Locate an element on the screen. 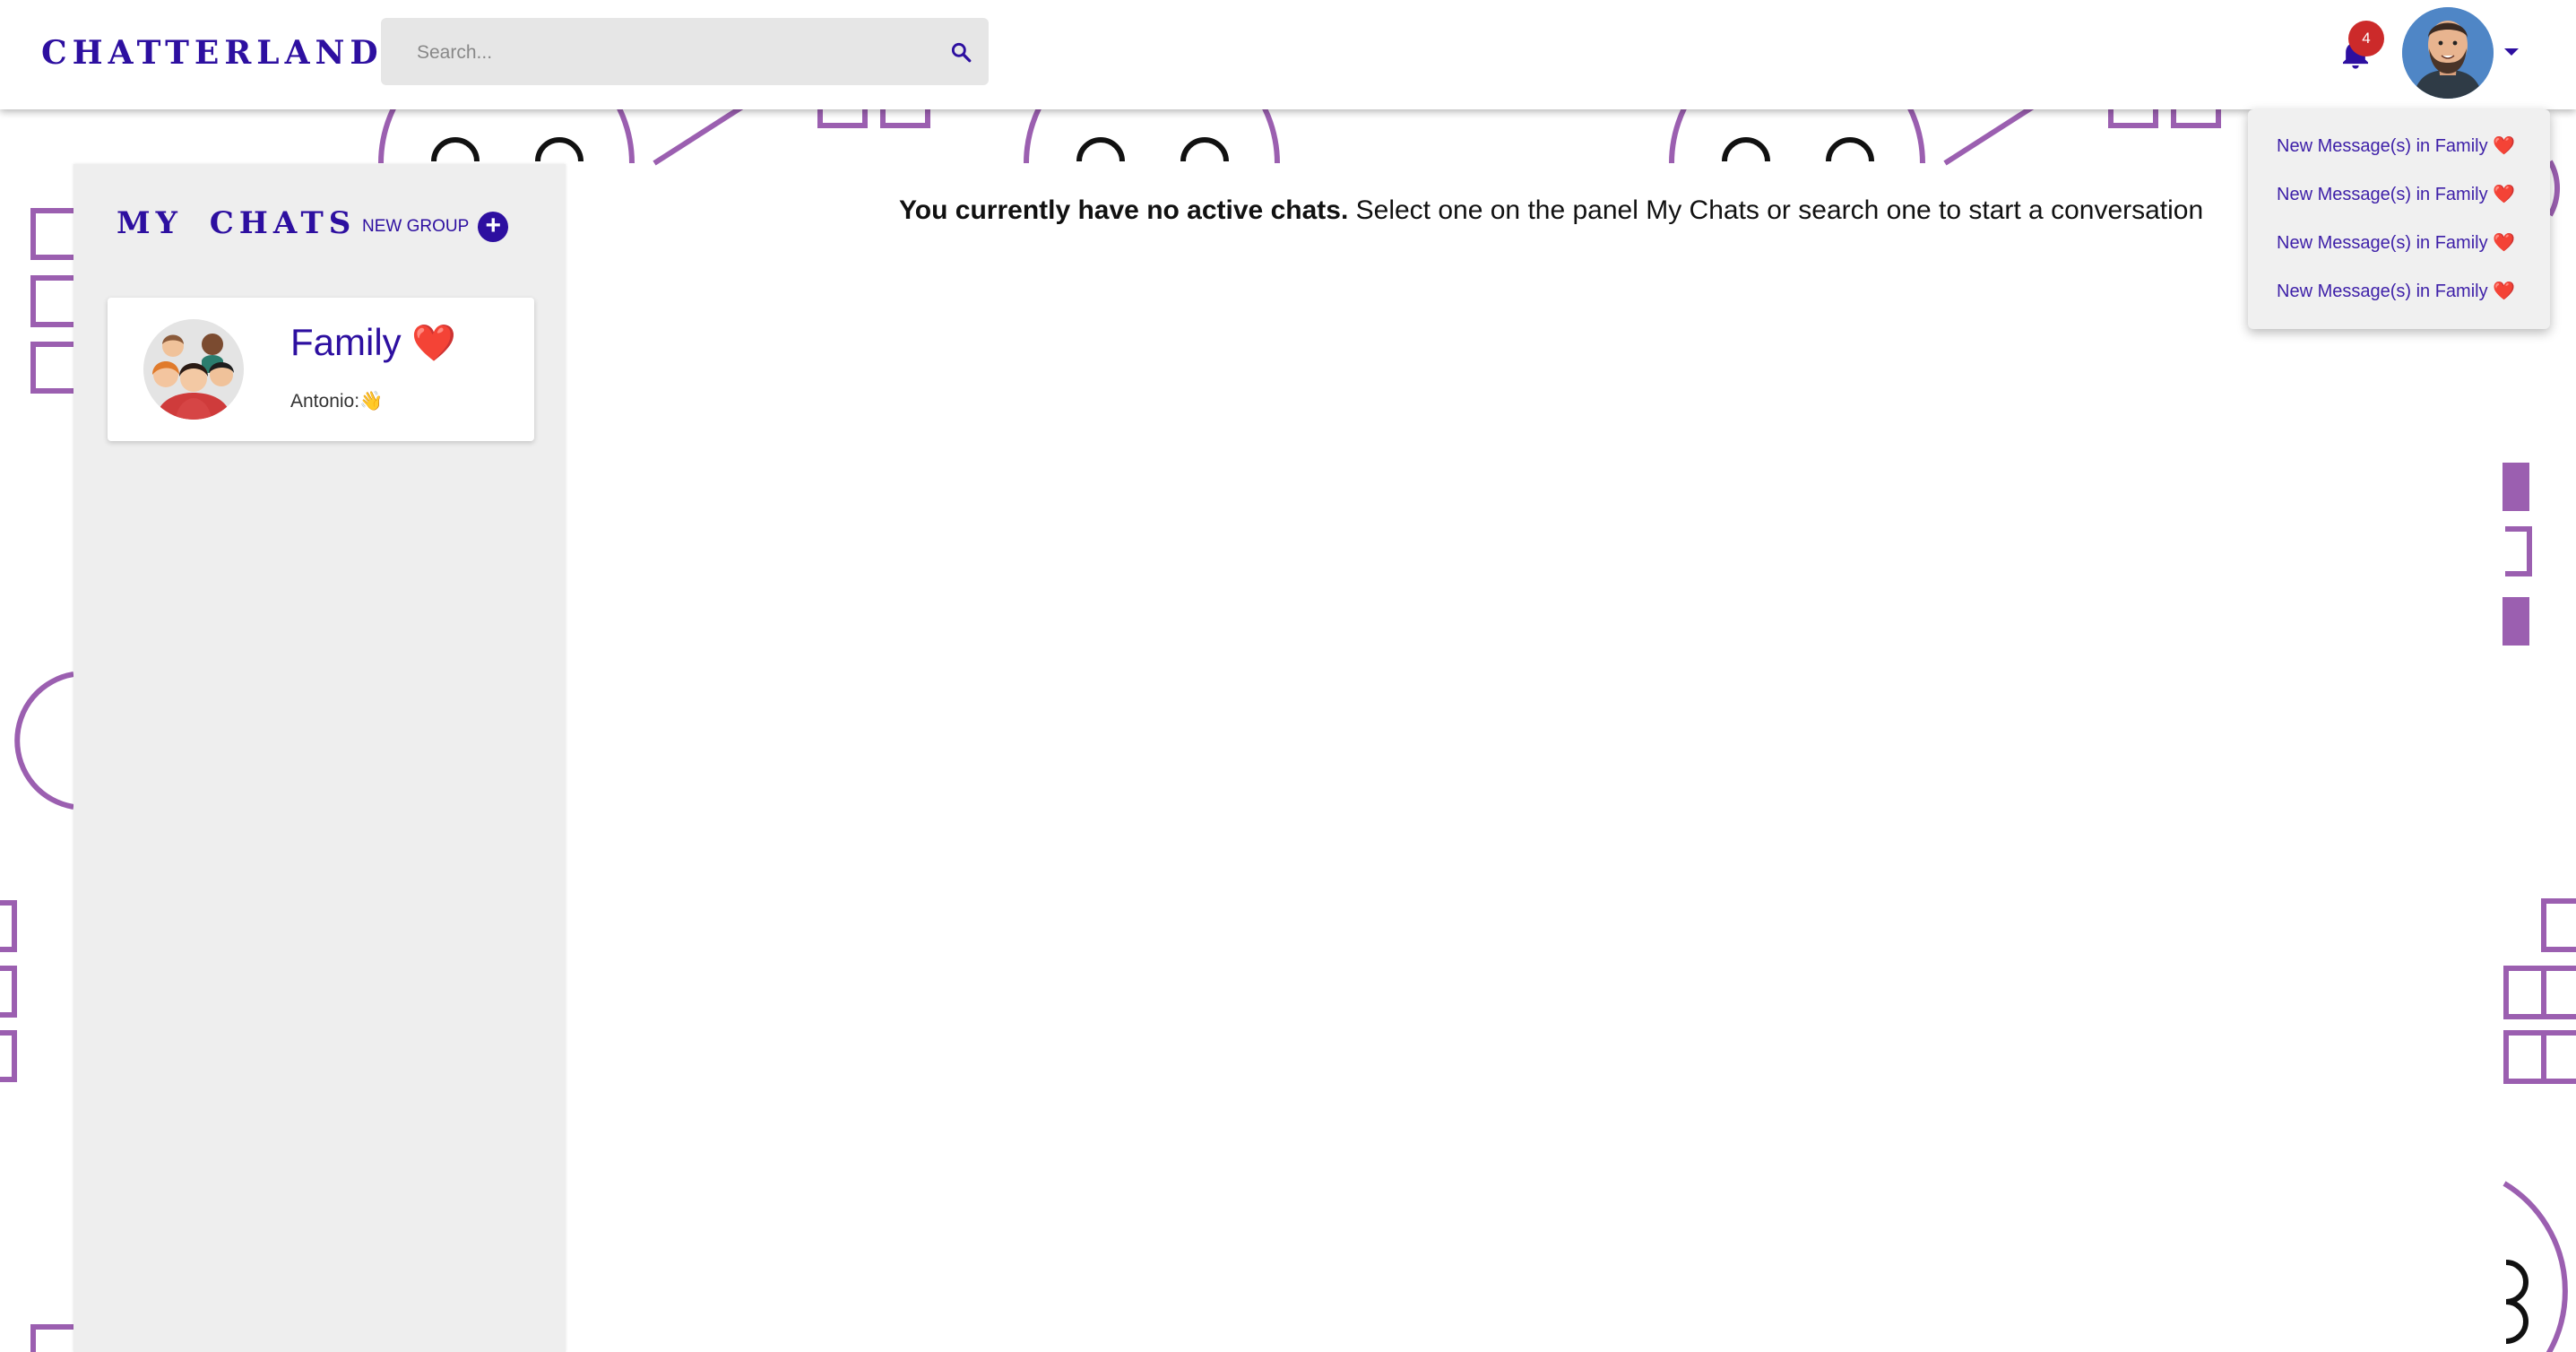 This screenshot has width=2576, height=1352. new-group-button: NEW GROUP + is located at coordinates (435, 227).